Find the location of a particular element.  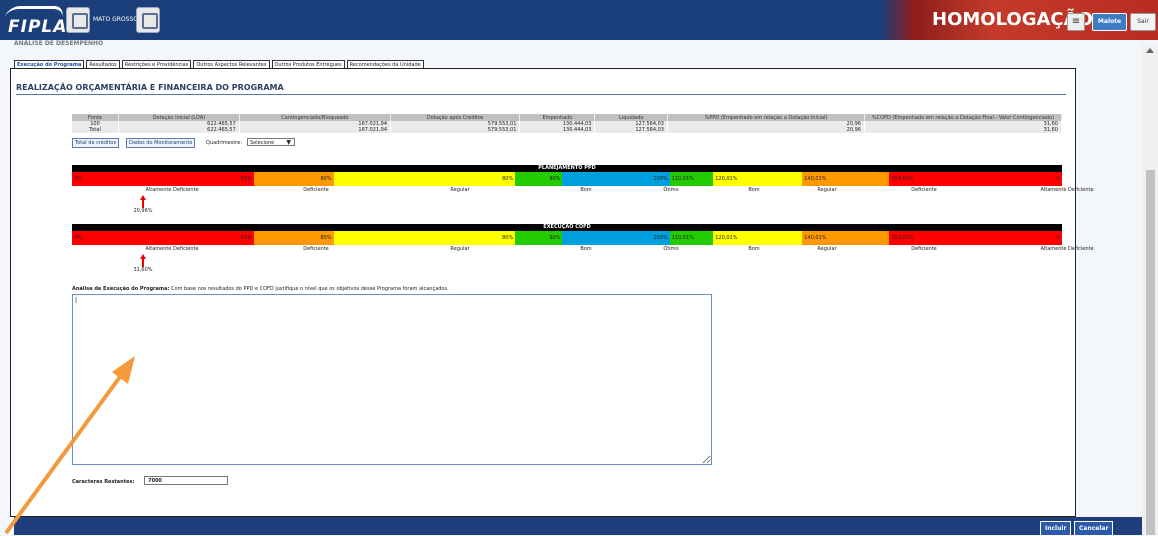

col-header: Contingenciado/Bloqueado is located at coordinates (315, 117).